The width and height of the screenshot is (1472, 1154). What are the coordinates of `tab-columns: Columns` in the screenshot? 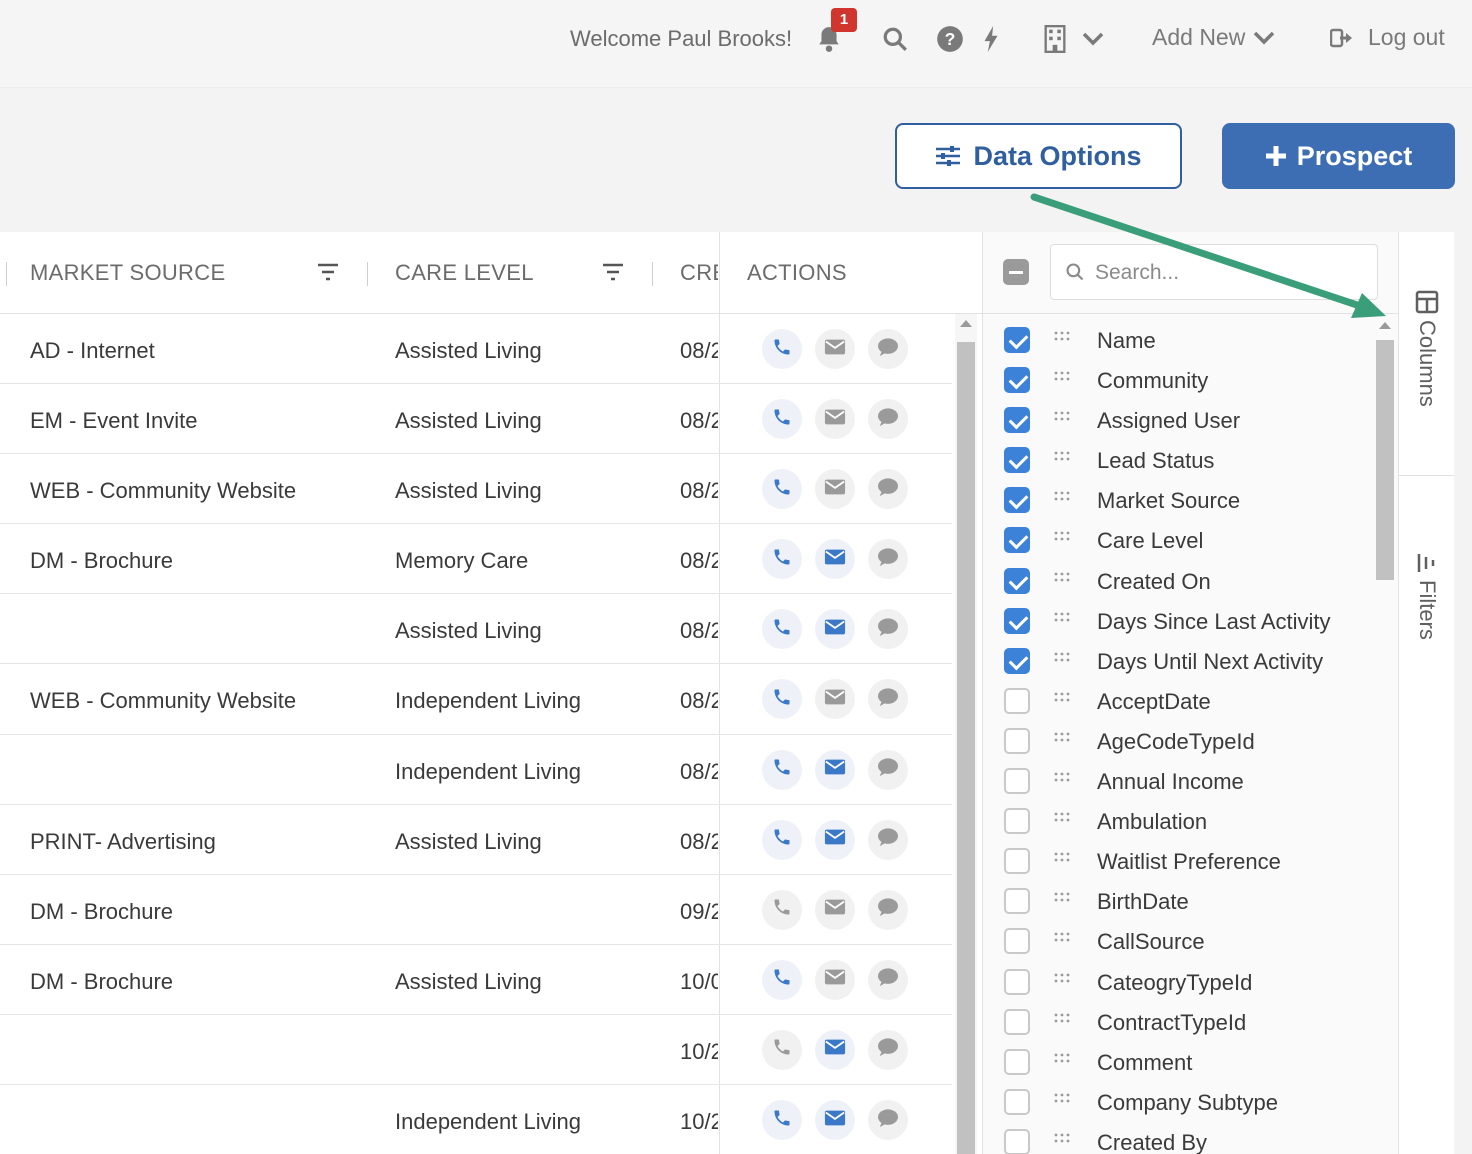 It's located at (1427, 383).